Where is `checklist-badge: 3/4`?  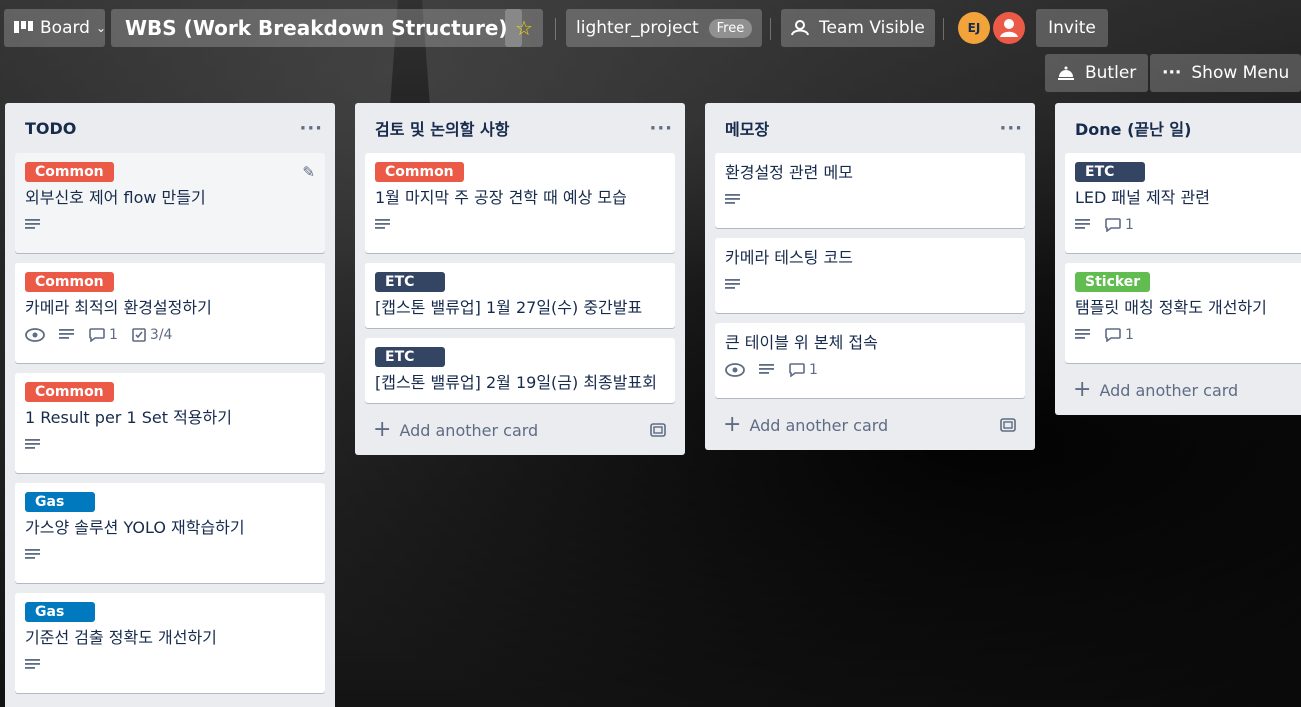
checklist-badge: 3/4 is located at coordinates (152, 335).